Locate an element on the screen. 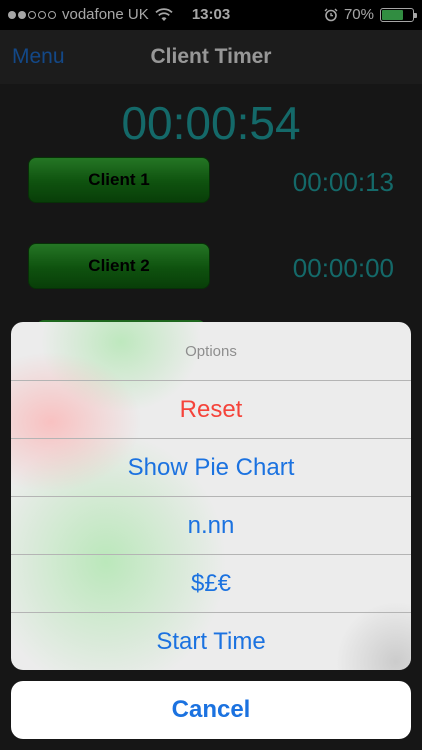 The width and height of the screenshot is (422, 750). currency-button: $£€ is located at coordinates (211, 583).